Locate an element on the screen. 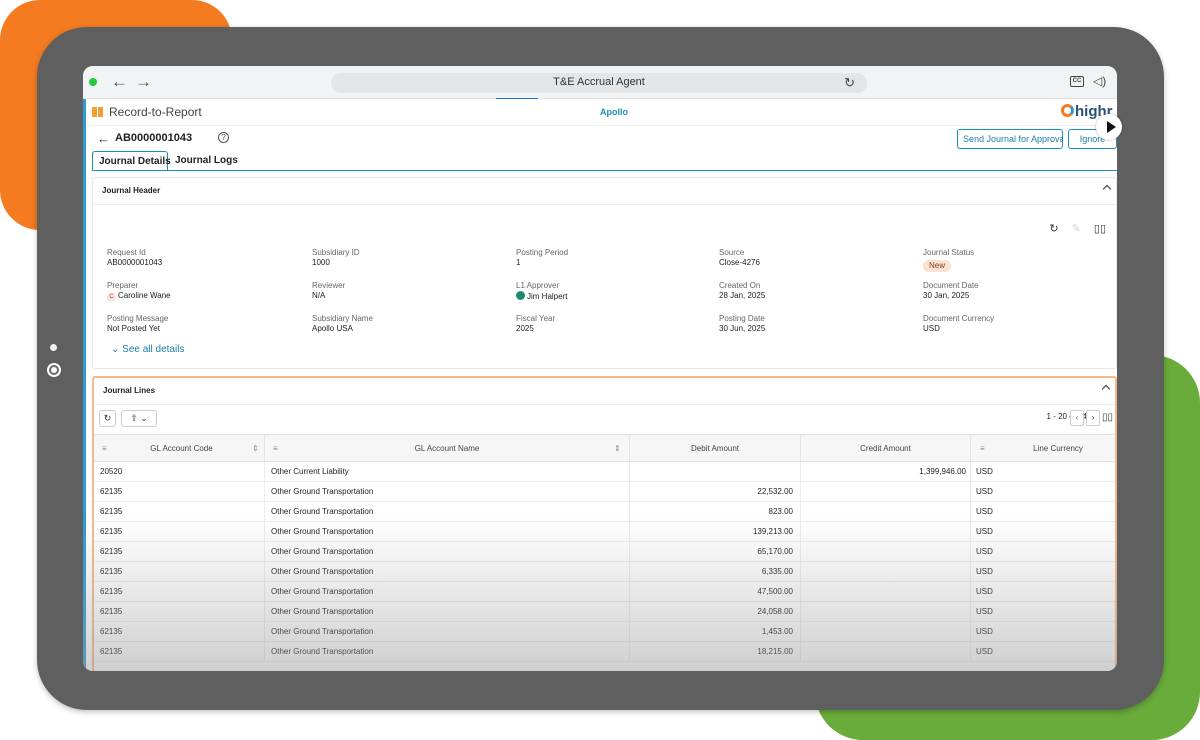  reload-icon: ↻ is located at coordinates (849, 83).